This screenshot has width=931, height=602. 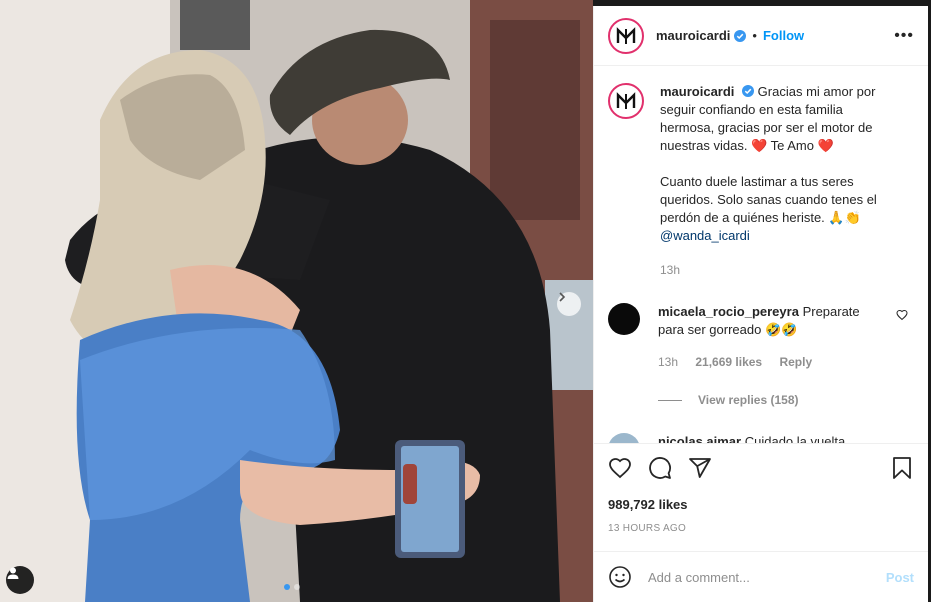 I want to click on post-timestamp: 13 HOURS AGO, so click(x=761, y=528).